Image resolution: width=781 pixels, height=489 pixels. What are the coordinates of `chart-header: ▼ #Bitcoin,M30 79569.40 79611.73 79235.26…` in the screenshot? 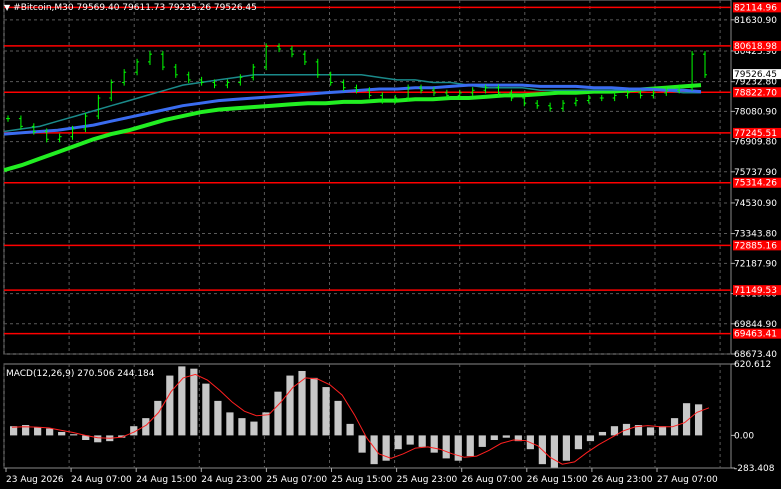 It's located at (130, 8).